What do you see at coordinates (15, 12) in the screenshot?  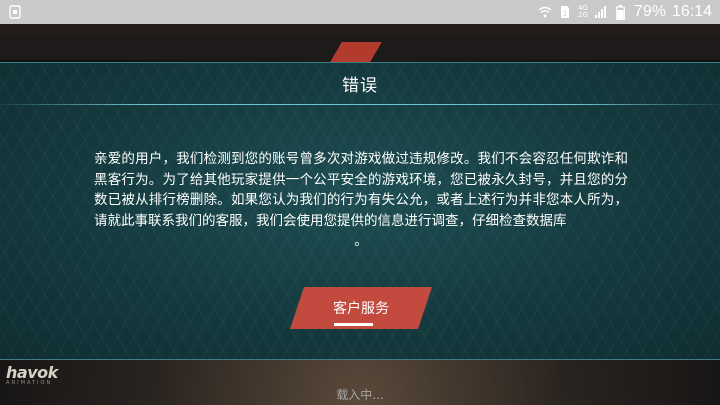 I see `notification-icon` at bounding box center [15, 12].